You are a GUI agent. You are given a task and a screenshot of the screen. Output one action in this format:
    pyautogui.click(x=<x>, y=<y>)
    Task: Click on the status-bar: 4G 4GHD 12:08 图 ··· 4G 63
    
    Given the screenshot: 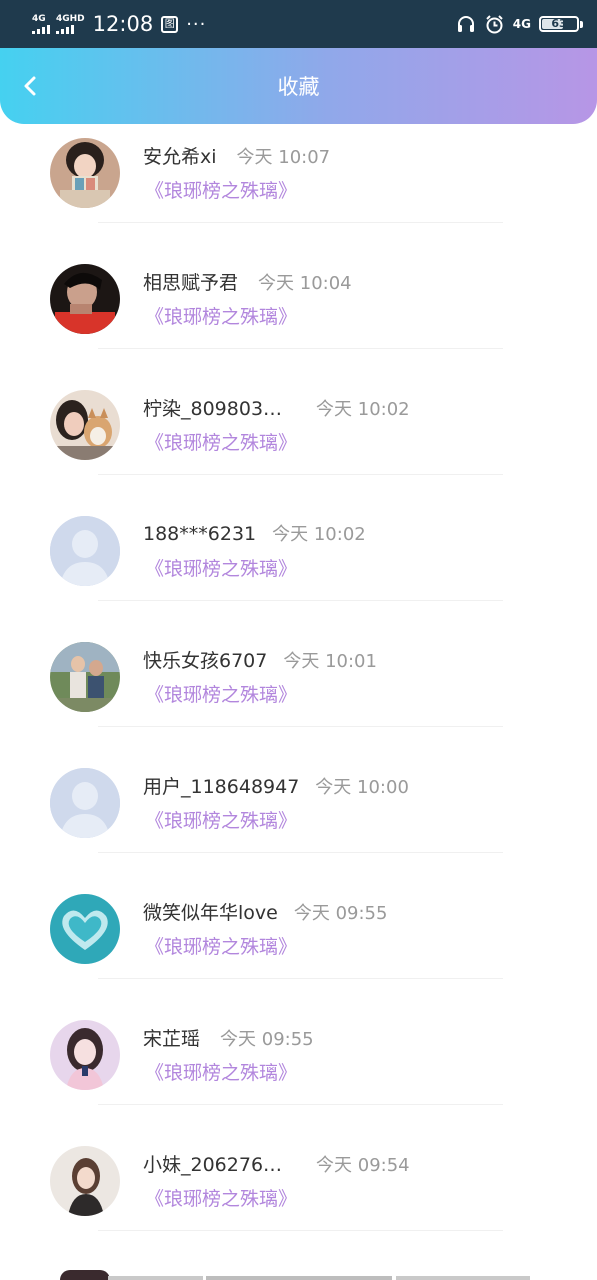 What is the action you would take?
    pyautogui.click(x=298, y=24)
    